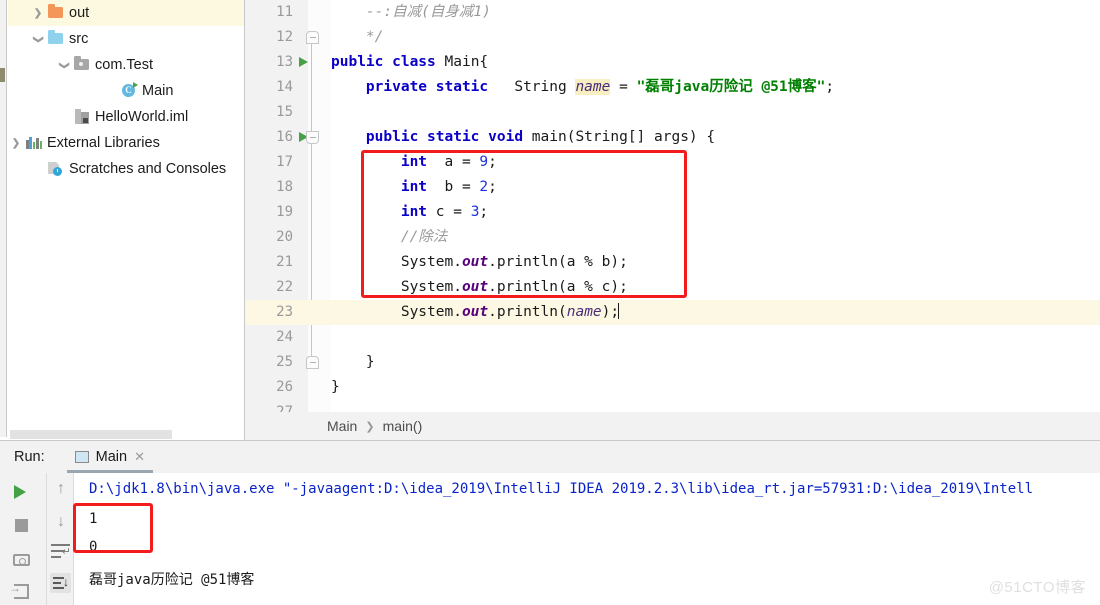 The image size is (1100, 605). Describe the element at coordinates (303, 62) in the screenshot. I see `run-gutter-icon` at that location.